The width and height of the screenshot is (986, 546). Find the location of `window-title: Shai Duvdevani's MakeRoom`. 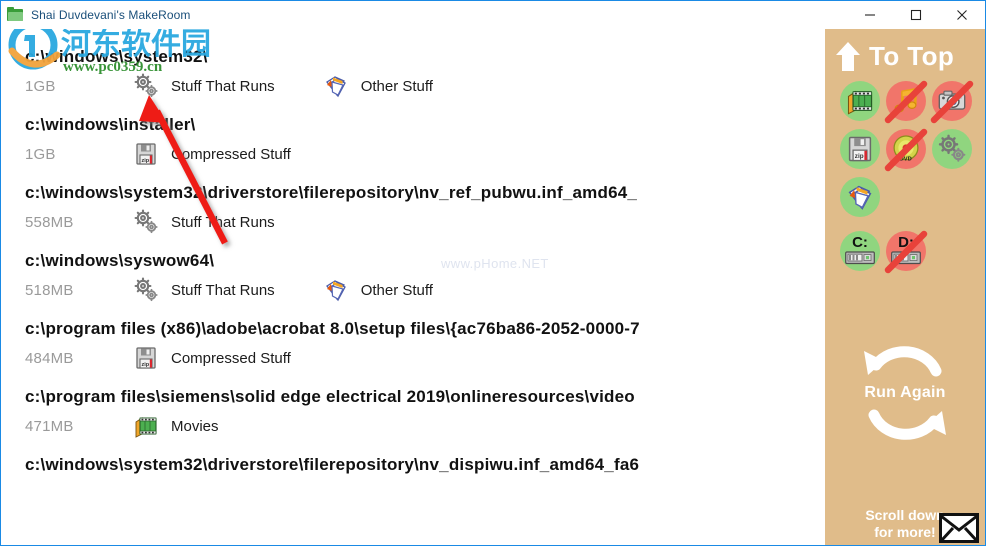

window-title: Shai Duvdevani's MakeRoom is located at coordinates (111, 15).